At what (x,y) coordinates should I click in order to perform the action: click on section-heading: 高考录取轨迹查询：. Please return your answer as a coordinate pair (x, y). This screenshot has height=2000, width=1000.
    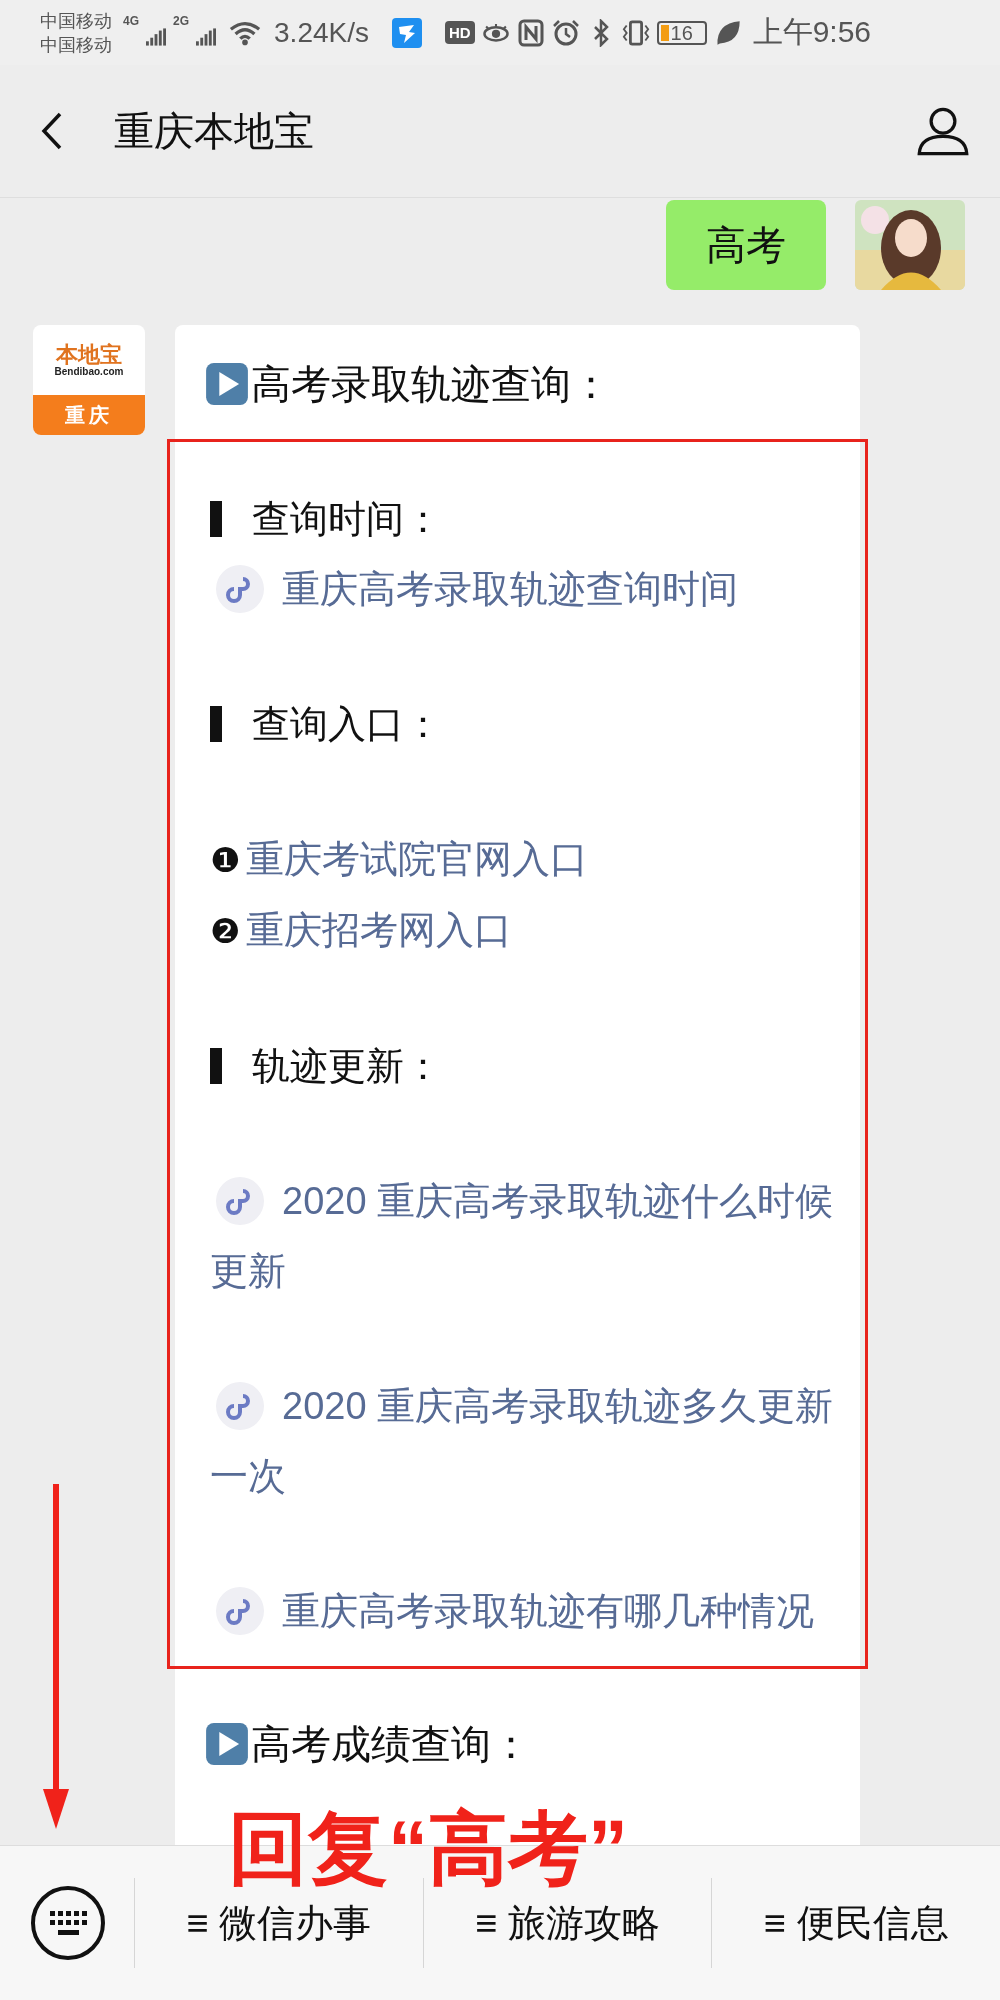
    Looking at the image, I should click on (431, 384).